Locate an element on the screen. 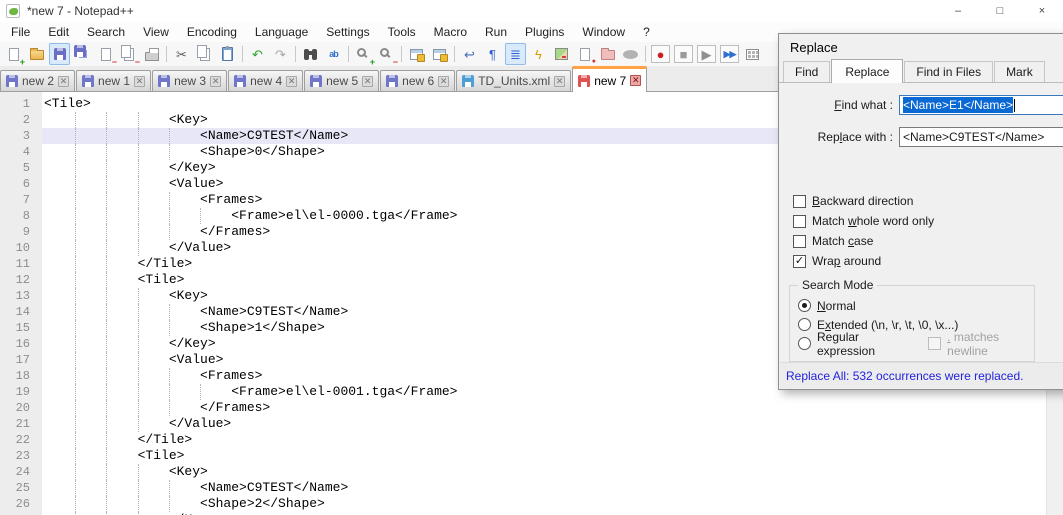 The height and width of the screenshot is (515, 1063). menu-item-edit: Edit is located at coordinates (58, 32).